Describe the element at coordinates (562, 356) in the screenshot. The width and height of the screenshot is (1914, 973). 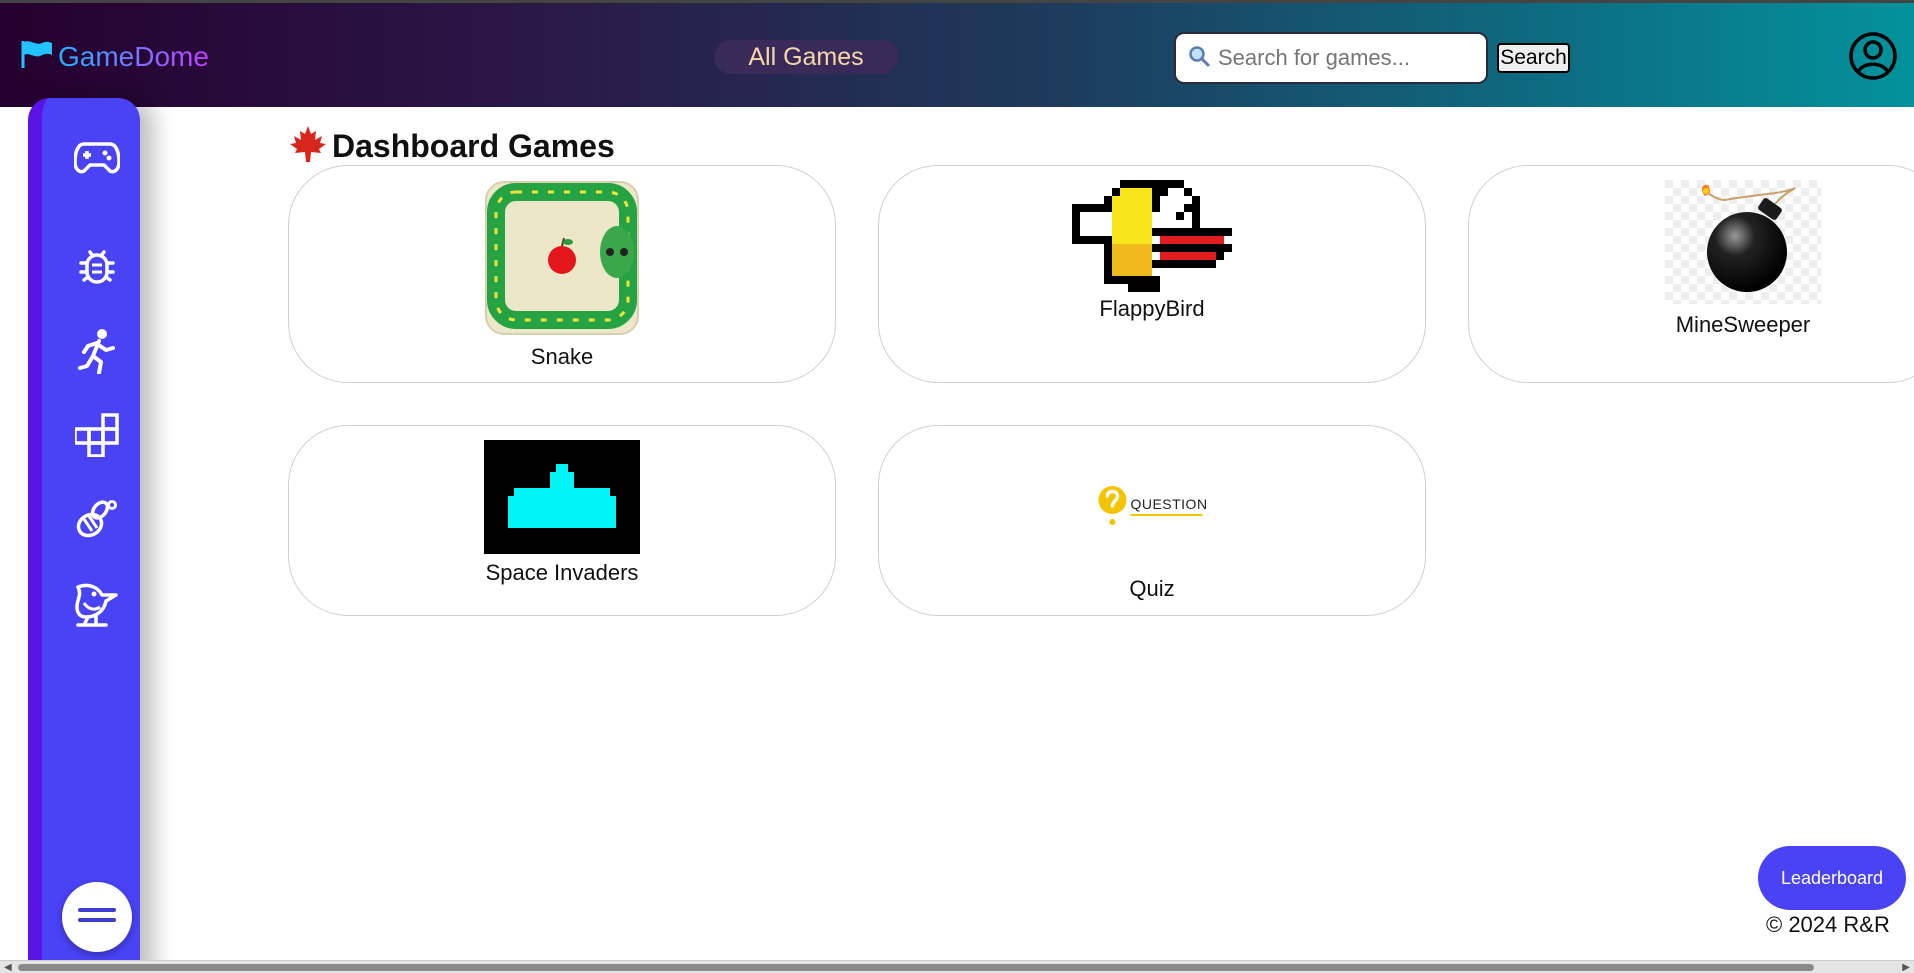
I see `game-title: Snake` at that location.